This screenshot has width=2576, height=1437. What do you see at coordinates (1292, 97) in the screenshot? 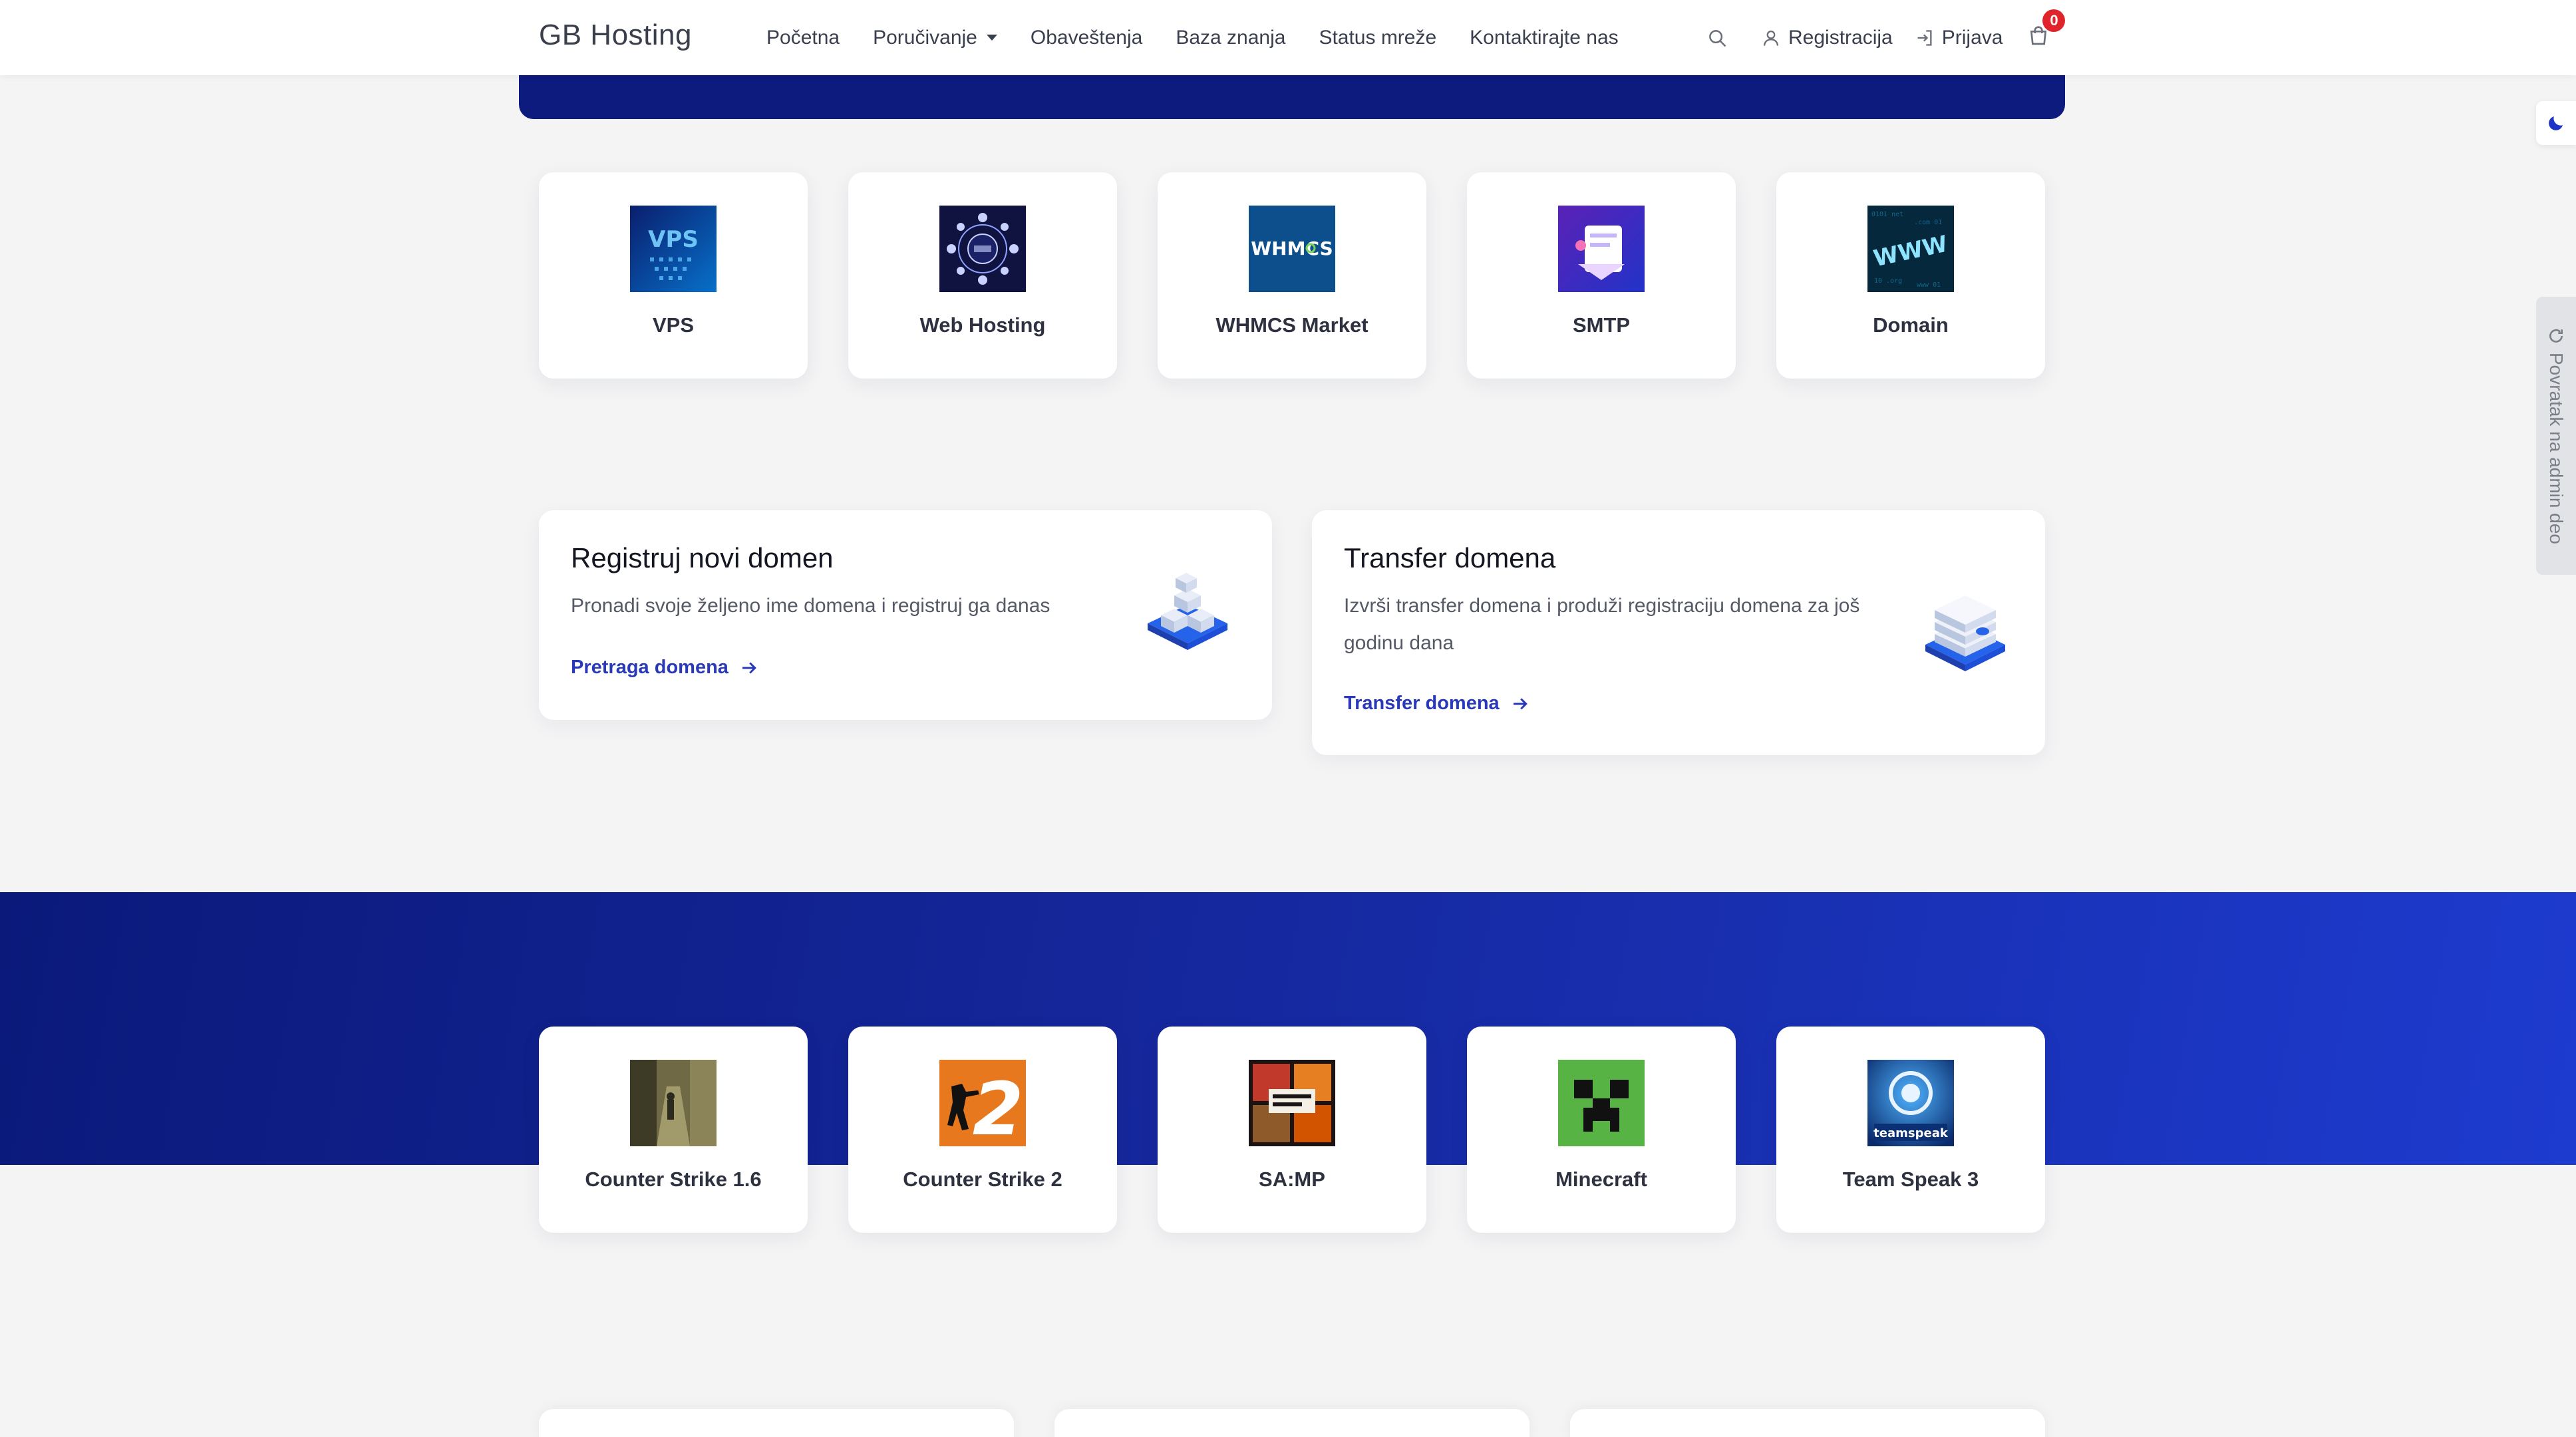
I see `hero-bottom-strip` at bounding box center [1292, 97].